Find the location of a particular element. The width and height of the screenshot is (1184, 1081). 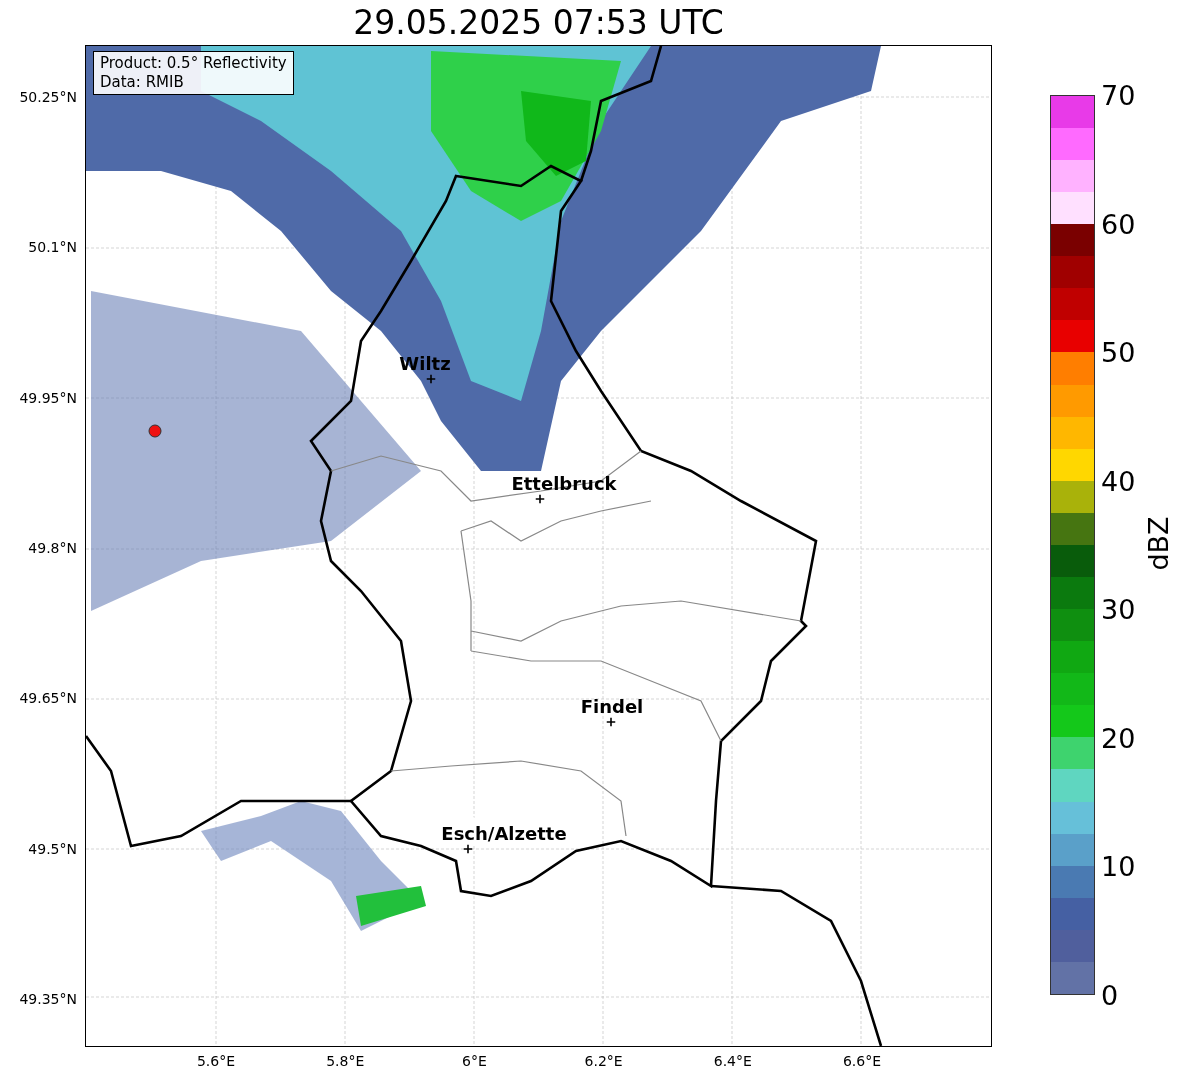

colorbar-tick-label: 50 is located at coordinates (1118, 352).